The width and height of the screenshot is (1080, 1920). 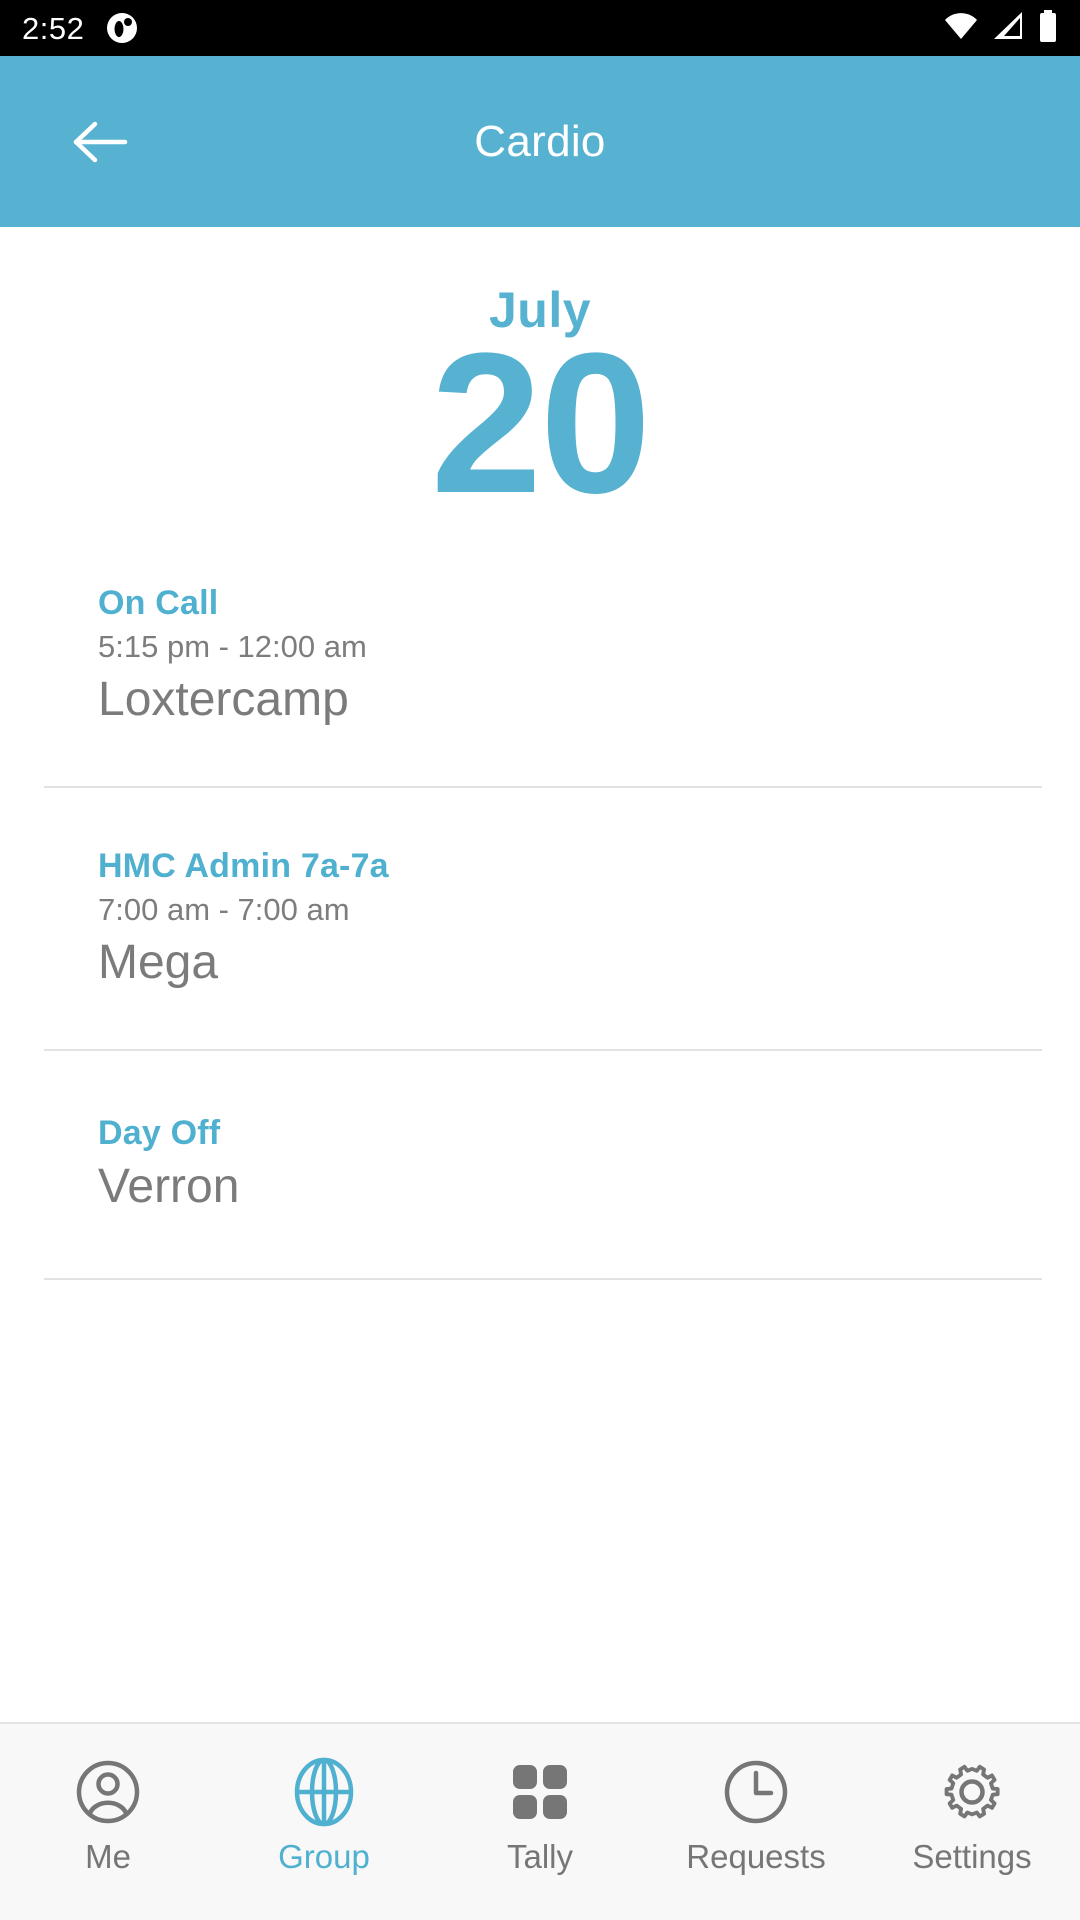 What do you see at coordinates (243, 866) in the screenshot?
I see `entry-title: HMC Admin 7a-7a` at bounding box center [243, 866].